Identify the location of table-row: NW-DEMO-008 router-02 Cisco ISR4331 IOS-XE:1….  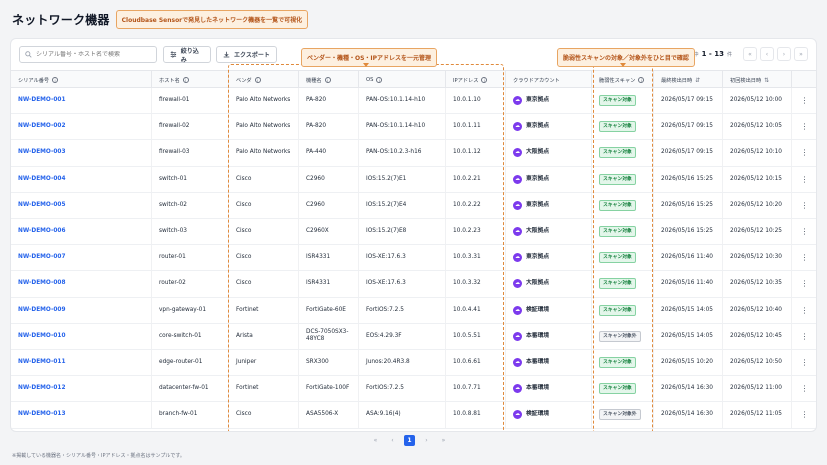
(413, 284).